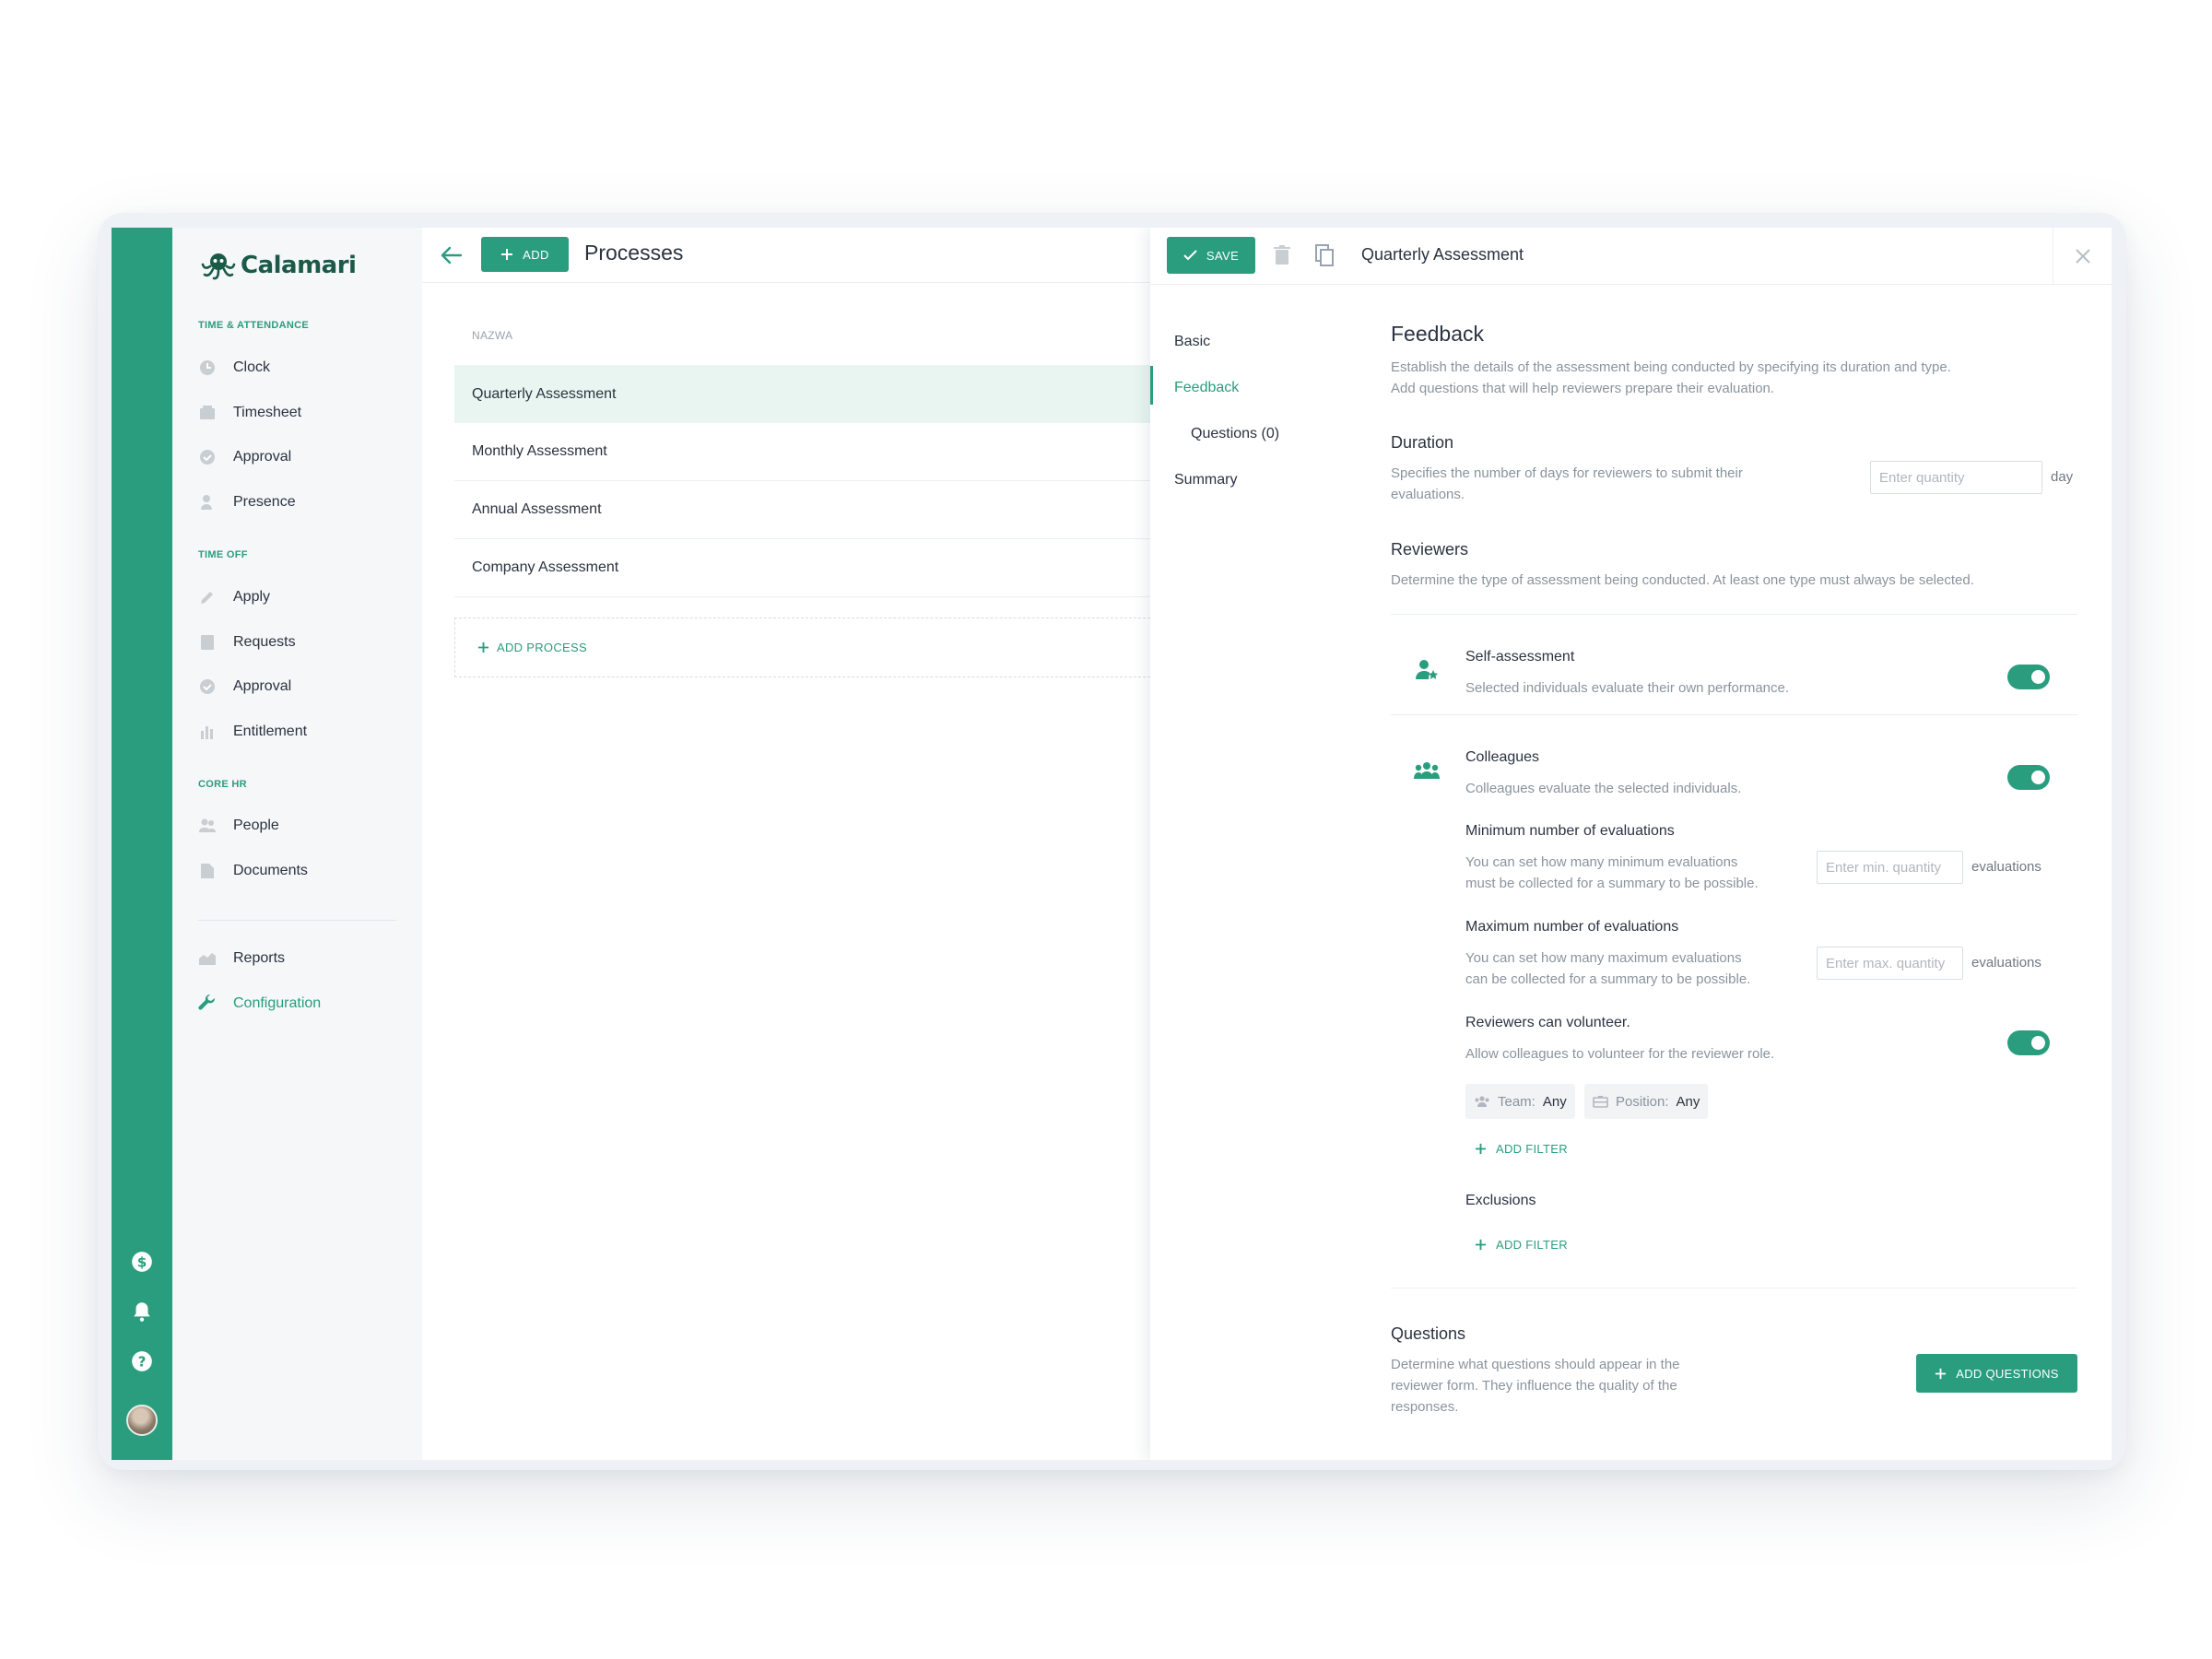 Image resolution: width=2212 pixels, height=1659 pixels. What do you see at coordinates (1547, 1022) in the screenshot?
I see `volunteer-title: Reviewers can volunteer.` at bounding box center [1547, 1022].